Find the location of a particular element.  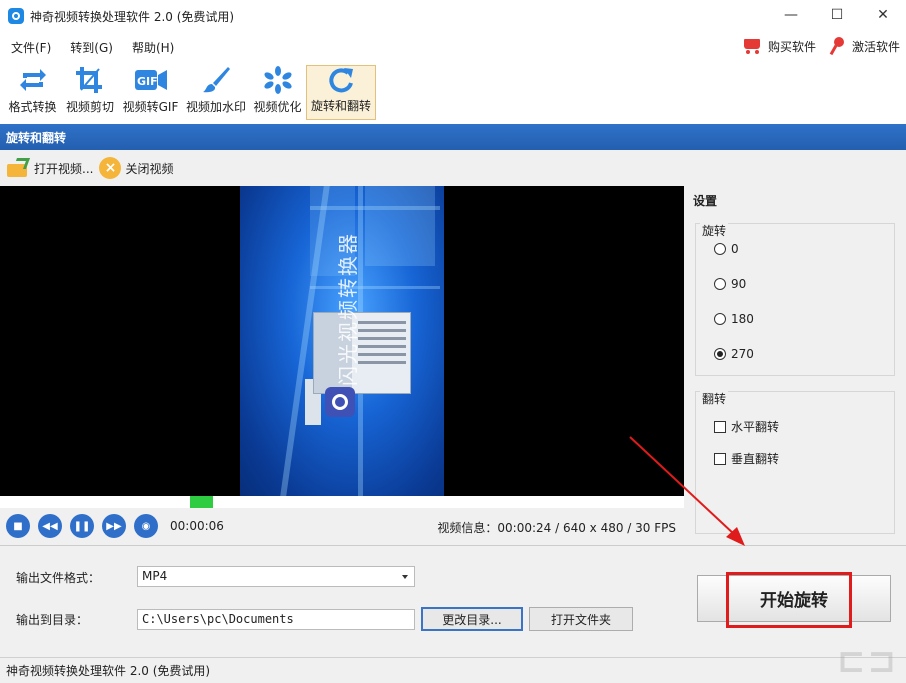

rewind-button: ◀◀ is located at coordinates (50, 526).